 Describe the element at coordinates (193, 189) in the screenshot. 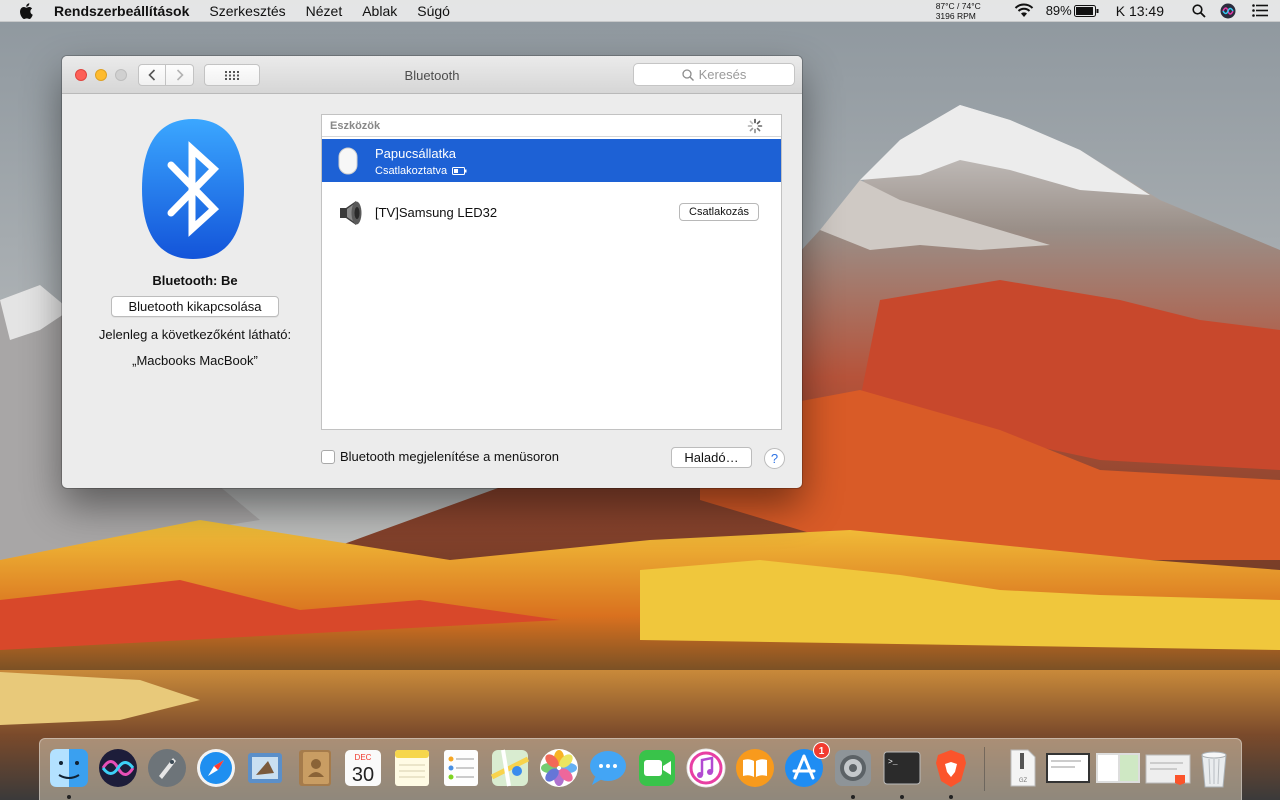

I see `bluetooth-logo-icon` at that location.